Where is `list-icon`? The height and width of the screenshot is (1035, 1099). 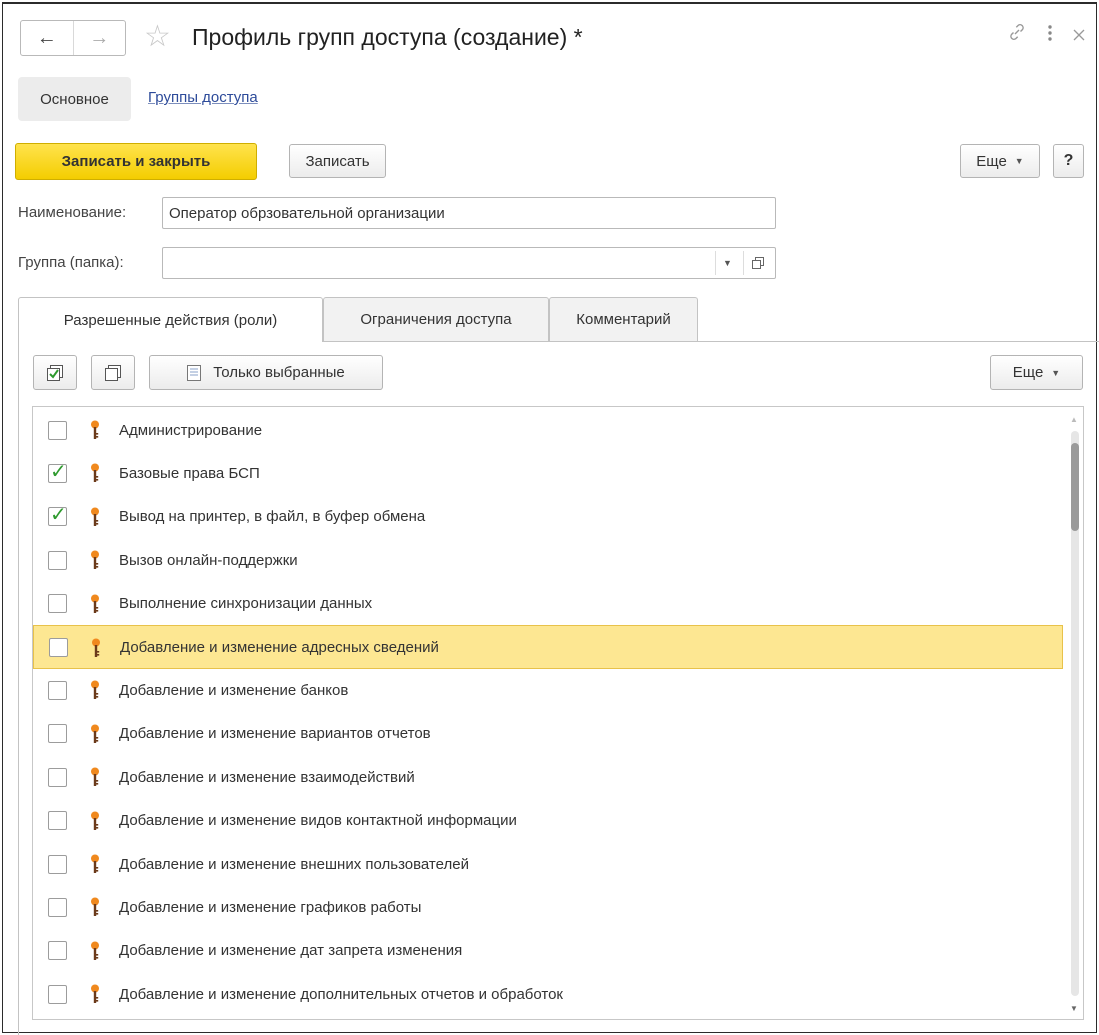 list-icon is located at coordinates (194, 372).